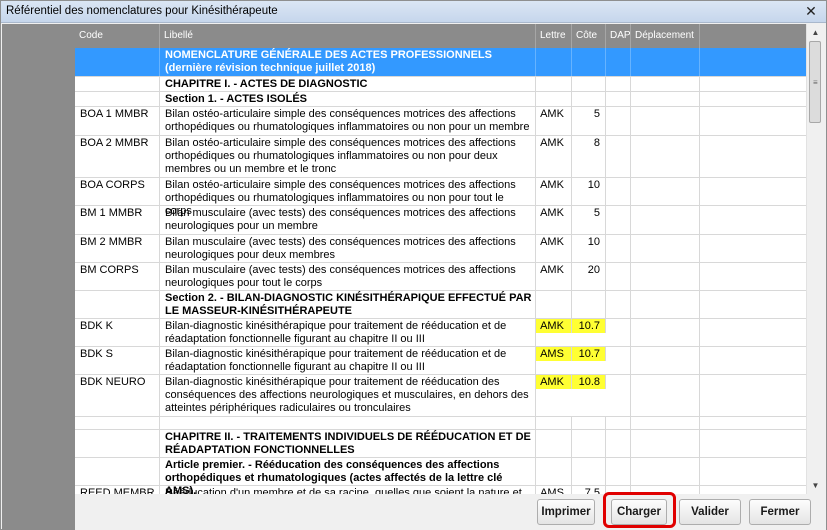 The height and width of the screenshot is (530, 827). I want to click on validate-button: Valider, so click(710, 512).